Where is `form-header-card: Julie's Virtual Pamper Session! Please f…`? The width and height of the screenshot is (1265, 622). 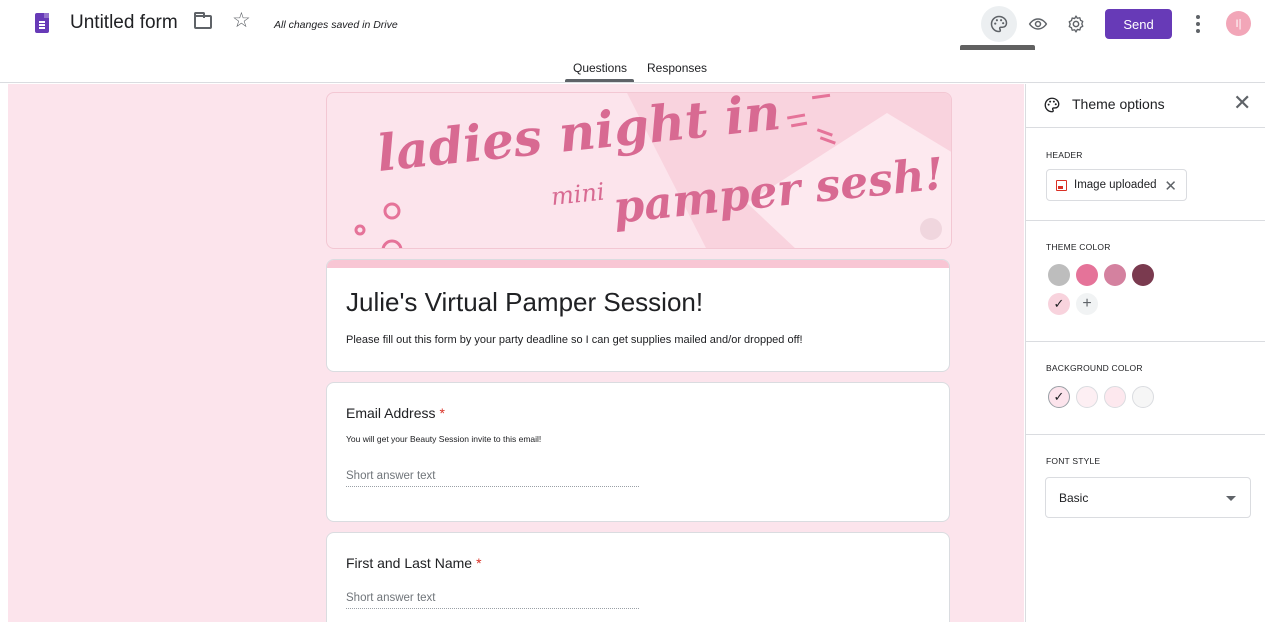
form-header-card: Julie's Virtual Pamper Session! Please f… is located at coordinates (638, 315).